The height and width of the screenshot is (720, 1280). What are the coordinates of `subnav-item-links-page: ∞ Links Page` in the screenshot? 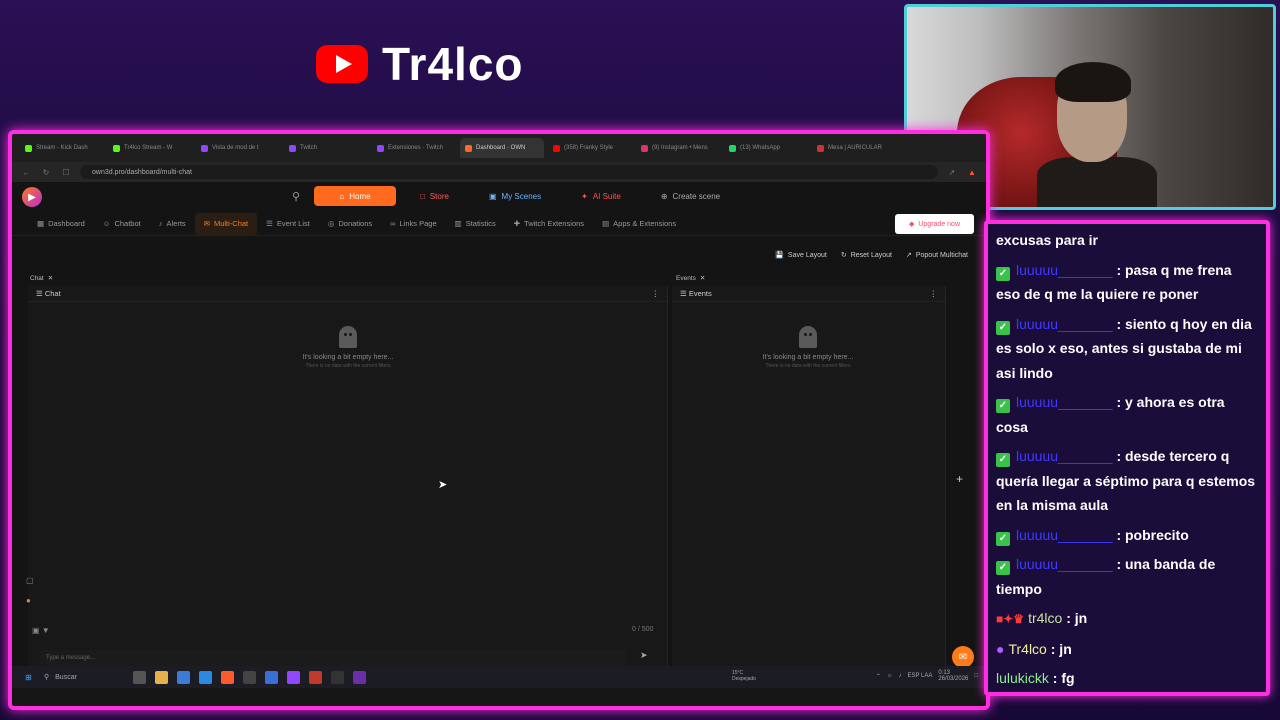 It's located at (413, 224).